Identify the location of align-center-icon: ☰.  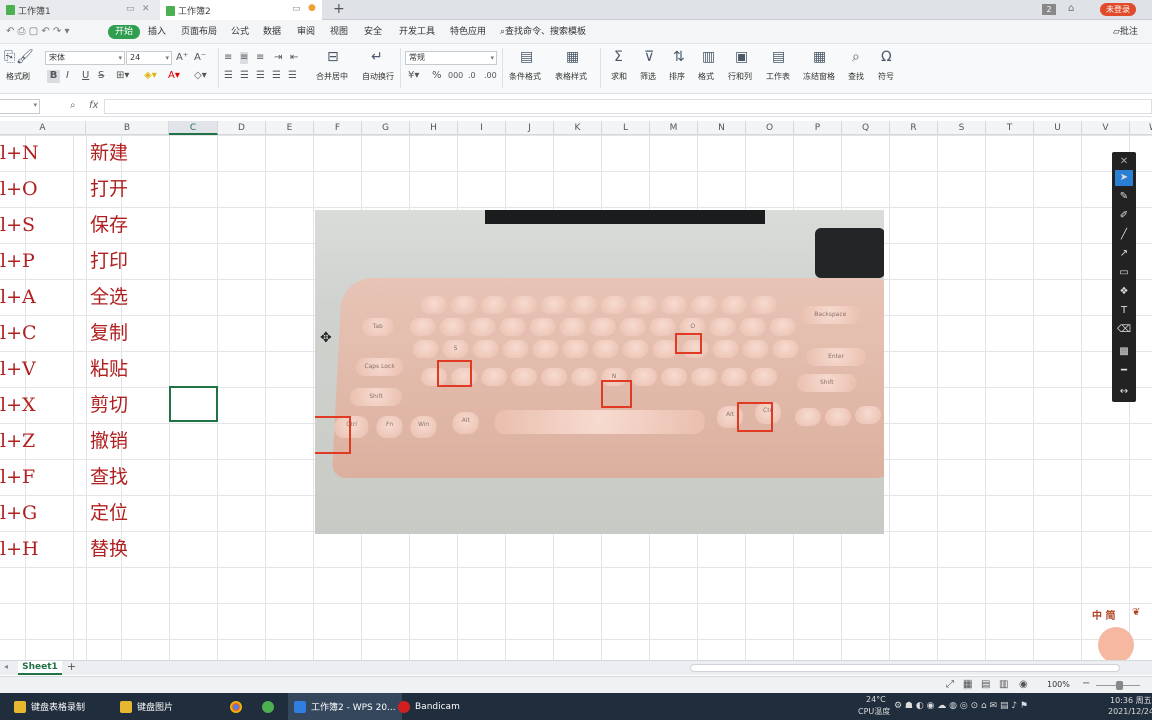
(244, 76).